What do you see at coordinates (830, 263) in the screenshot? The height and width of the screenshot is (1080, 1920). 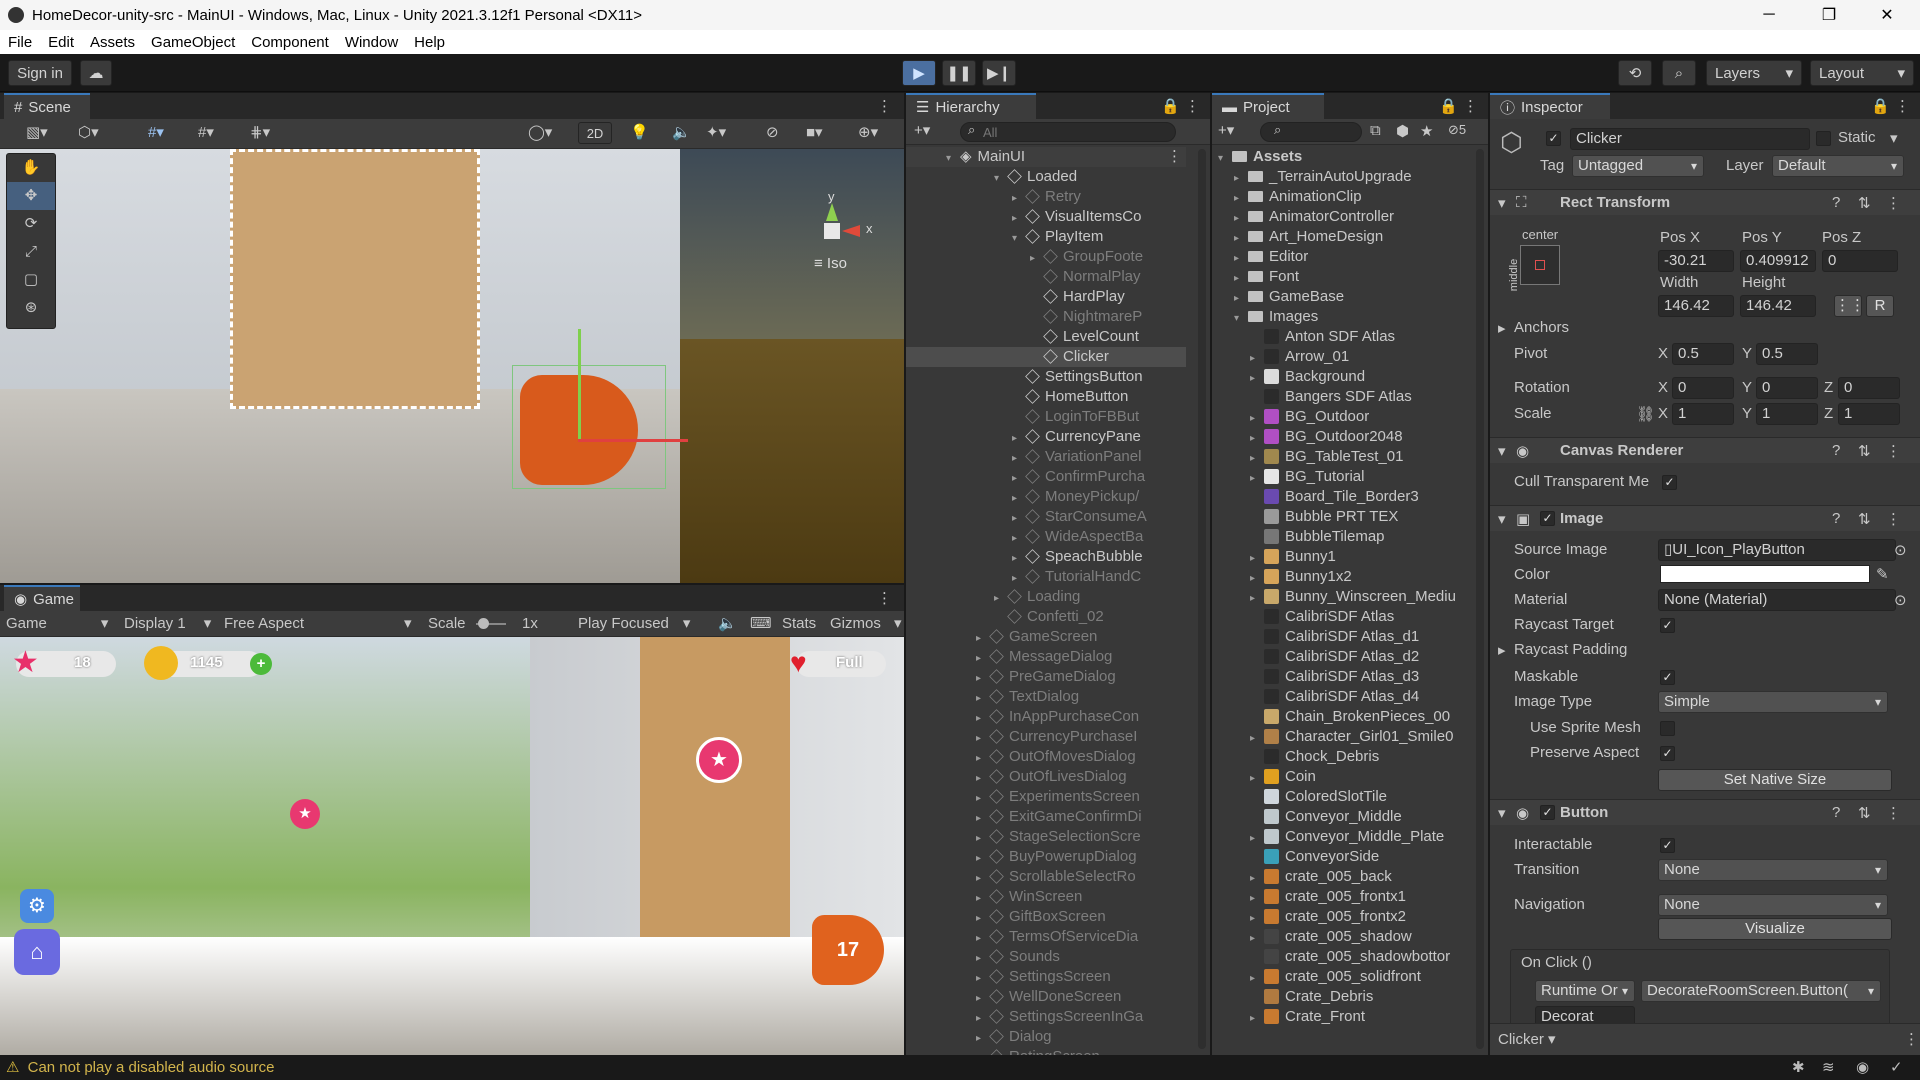 I see `iso-label: ≡ Iso` at bounding box center [830, 263].